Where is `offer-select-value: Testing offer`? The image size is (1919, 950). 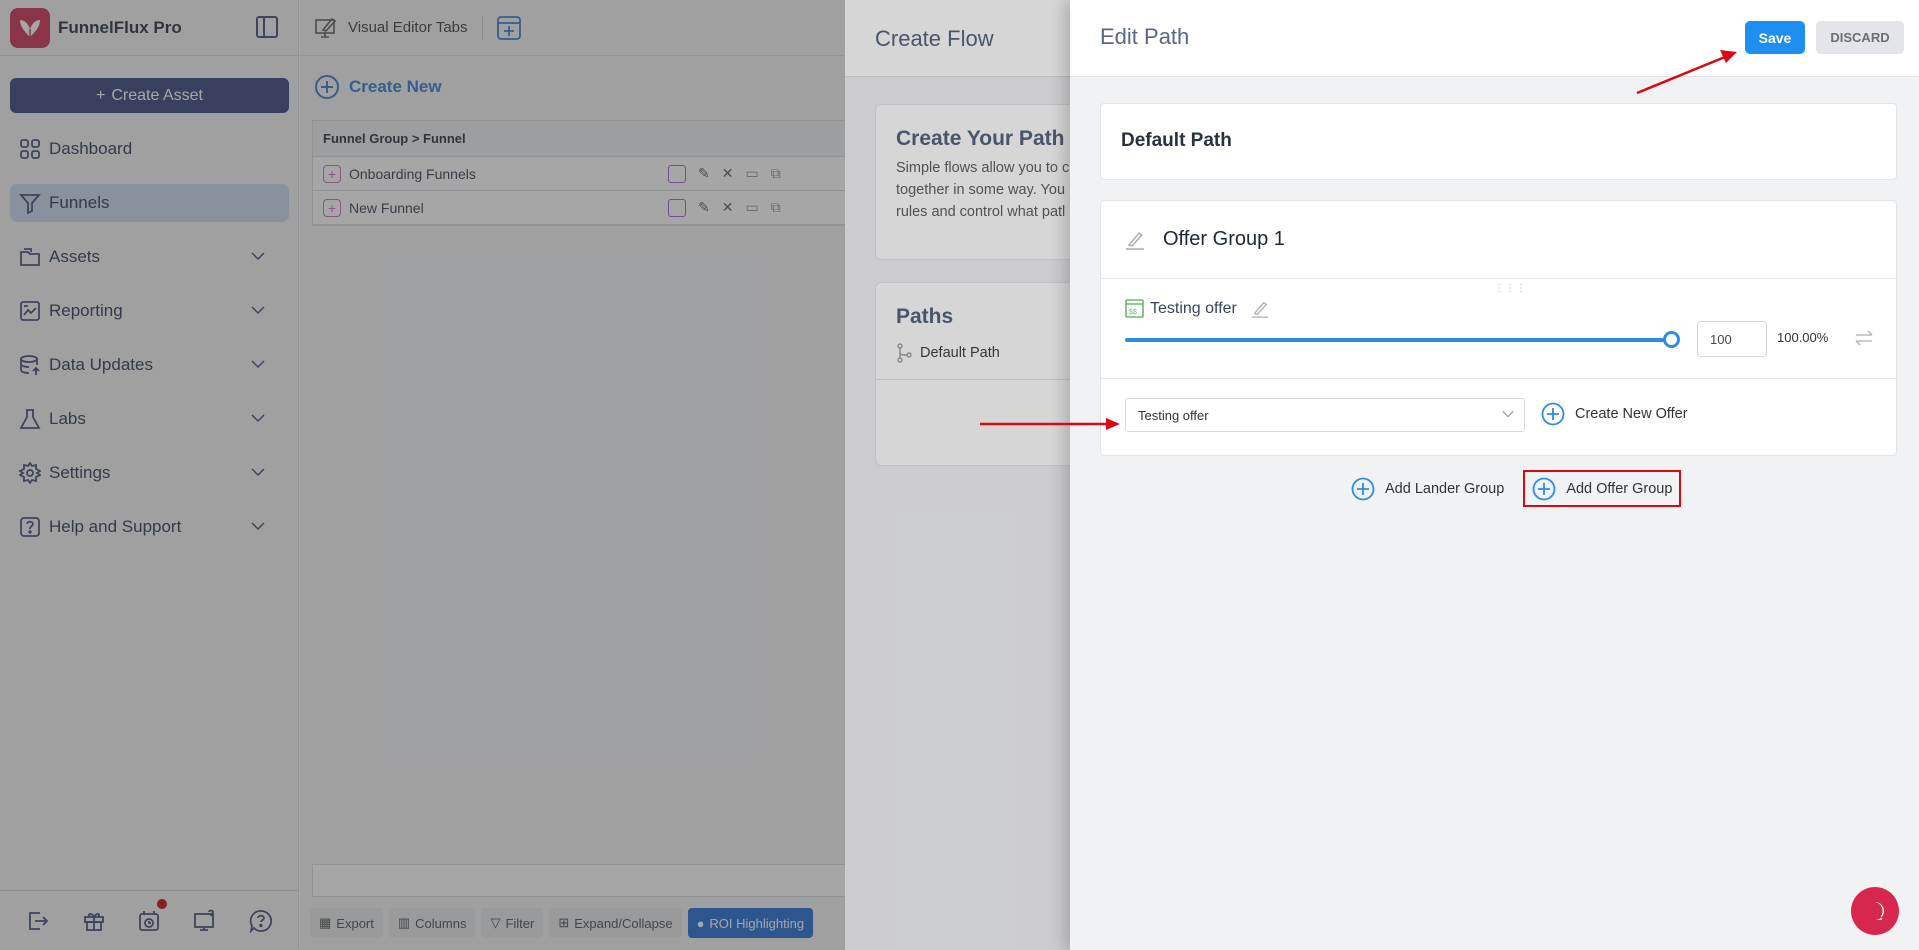 offer-select-value: Testing offer is located at coordinates (1173, 415).